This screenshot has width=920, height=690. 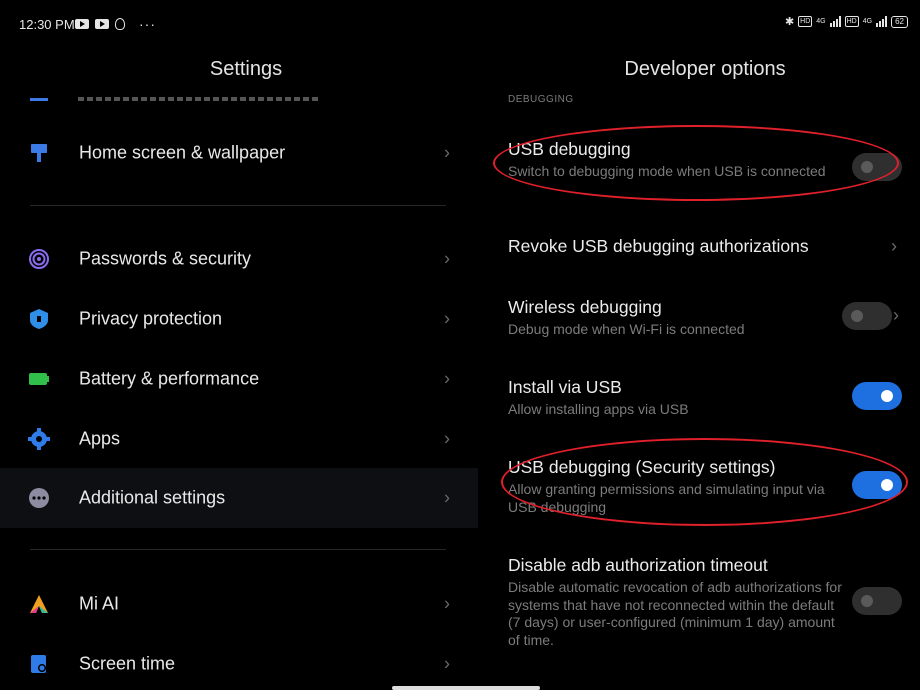 I want to click on disable-adb-timeout-toggle, so click(x=877, y=601).